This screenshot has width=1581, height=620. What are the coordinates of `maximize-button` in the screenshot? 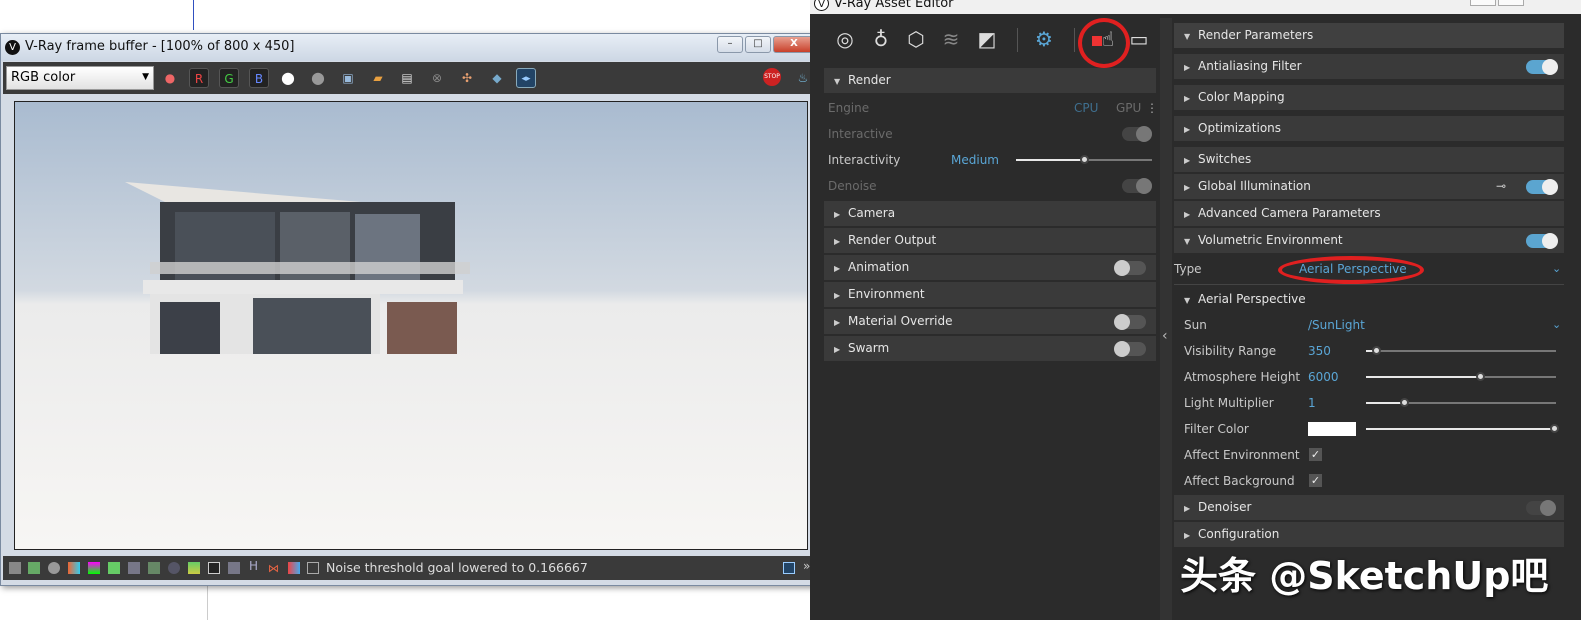 It's located at (1511, 3).